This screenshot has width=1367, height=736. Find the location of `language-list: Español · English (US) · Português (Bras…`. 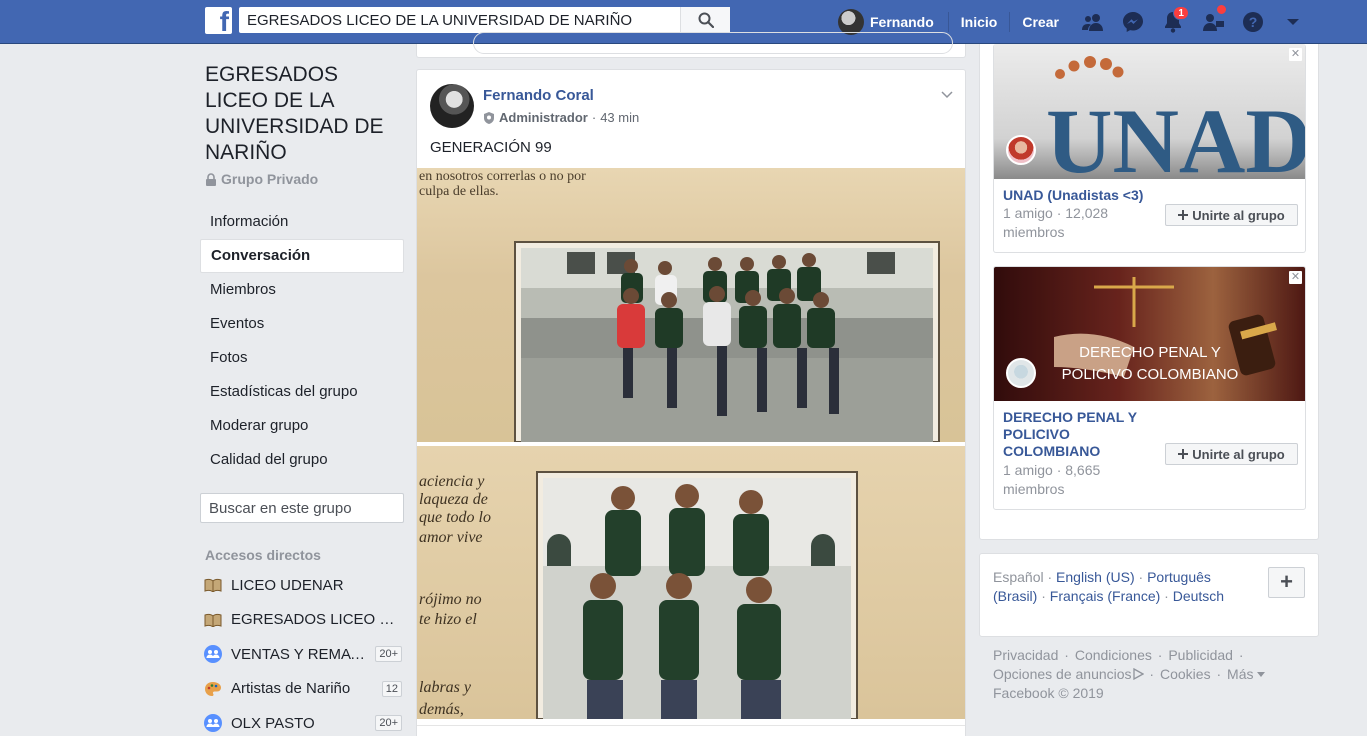

language-list: Español · English (US) · Português (Bras… is located at coordinates (1109, 586).